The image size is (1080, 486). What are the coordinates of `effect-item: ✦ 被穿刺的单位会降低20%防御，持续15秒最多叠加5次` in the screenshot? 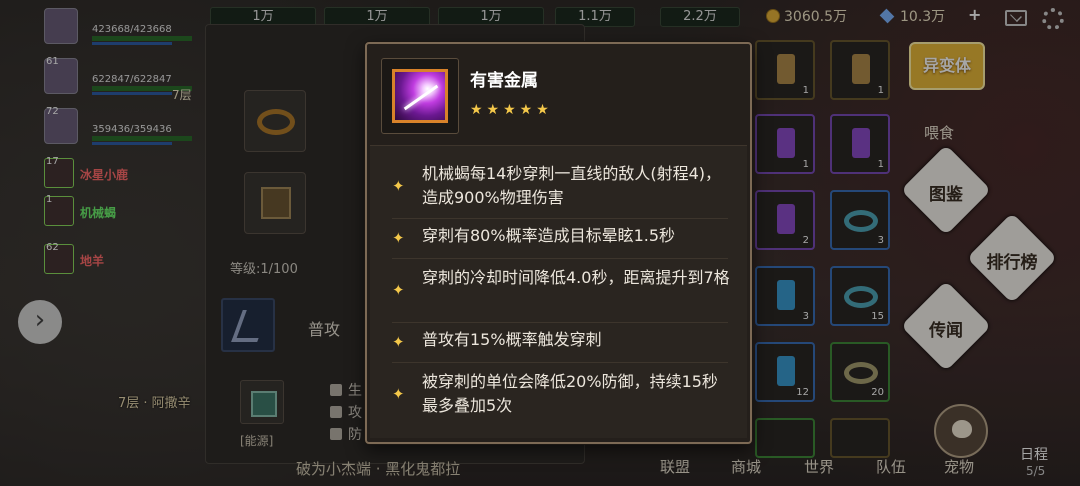 It's located at (562, 394).